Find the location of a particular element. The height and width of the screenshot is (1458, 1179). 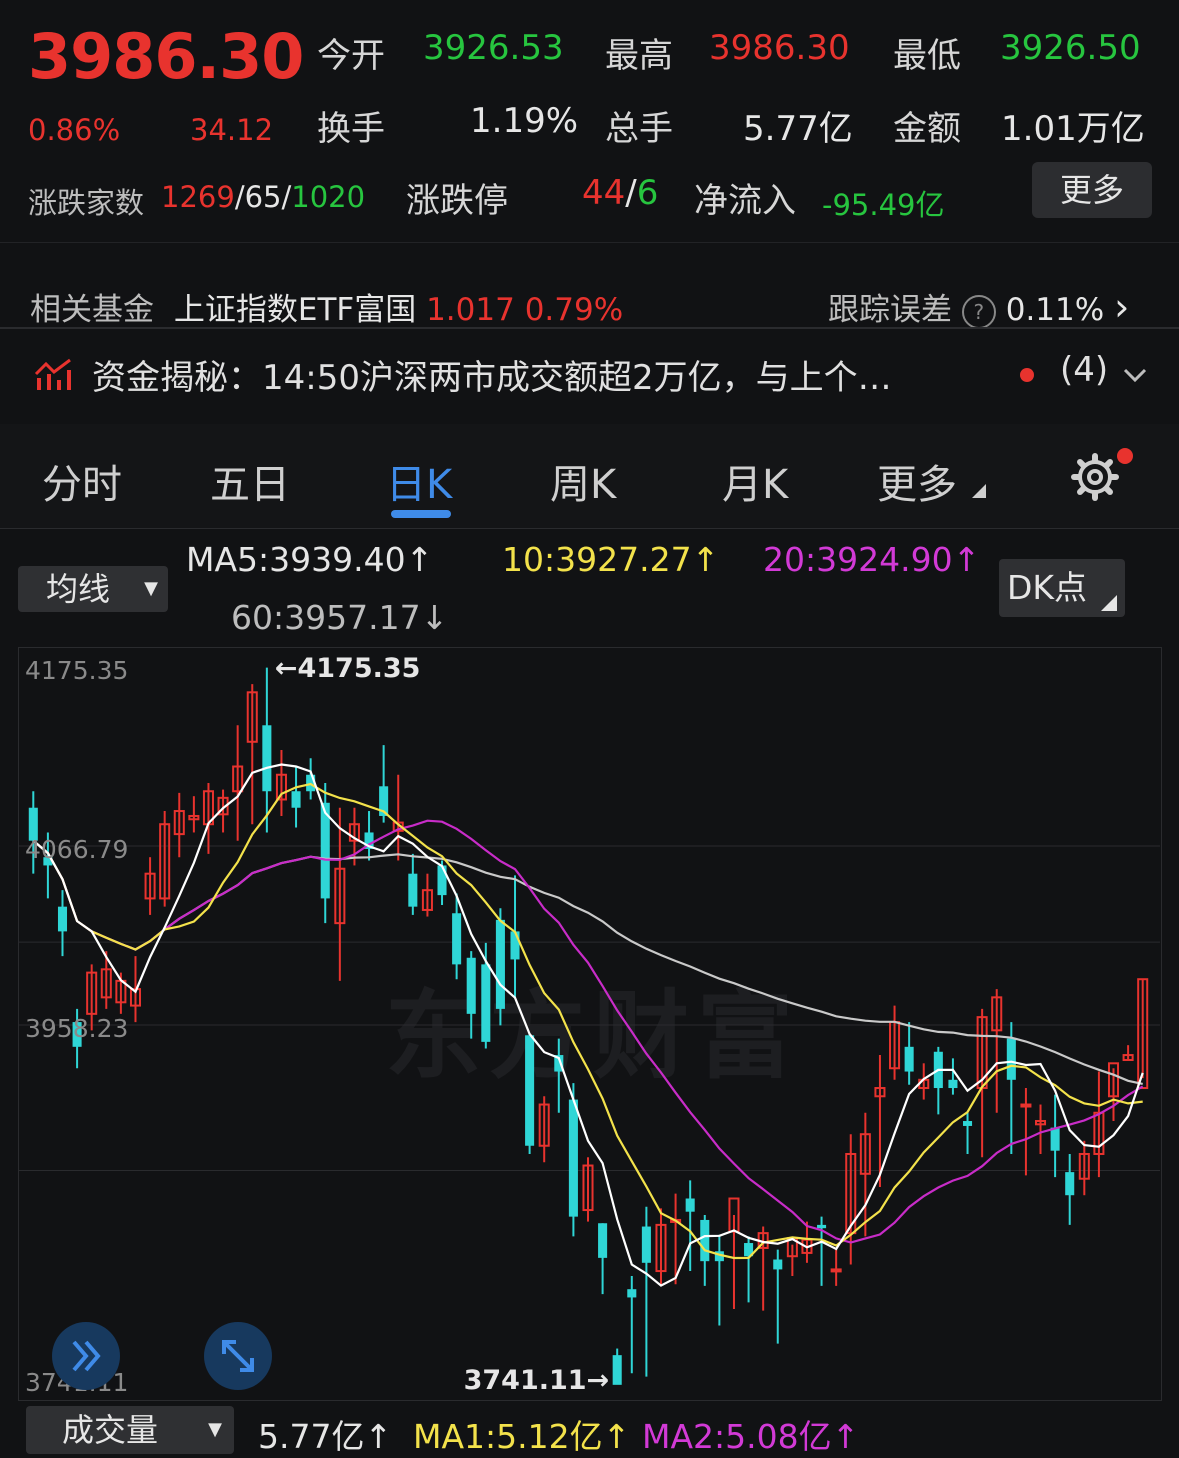

double-chevron-icon is located at coordinates (86, 1356).